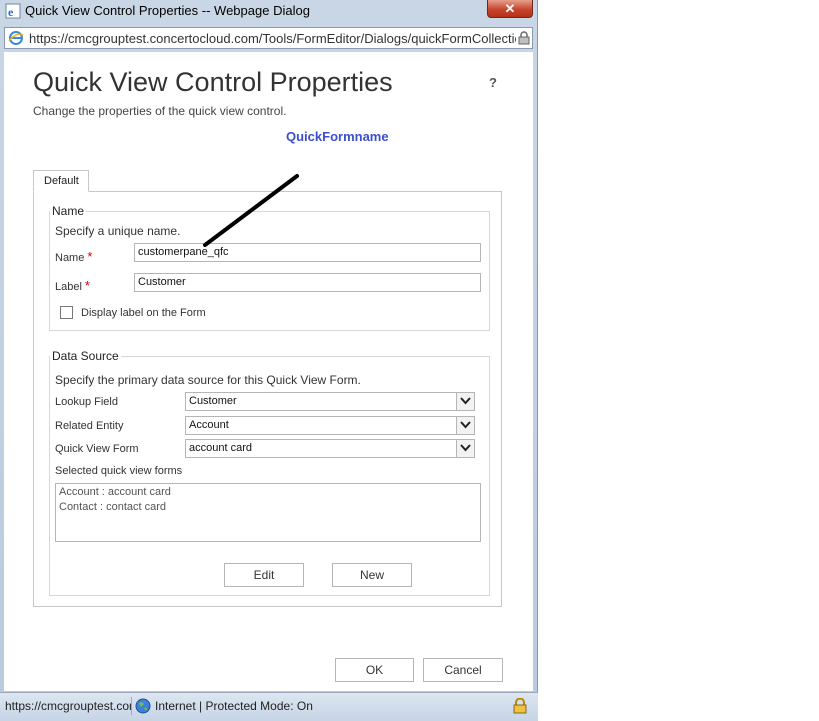 The width and height of the screenshot is (819, 721). I want to click on cancel-button: Cancel, so click(463, 670).